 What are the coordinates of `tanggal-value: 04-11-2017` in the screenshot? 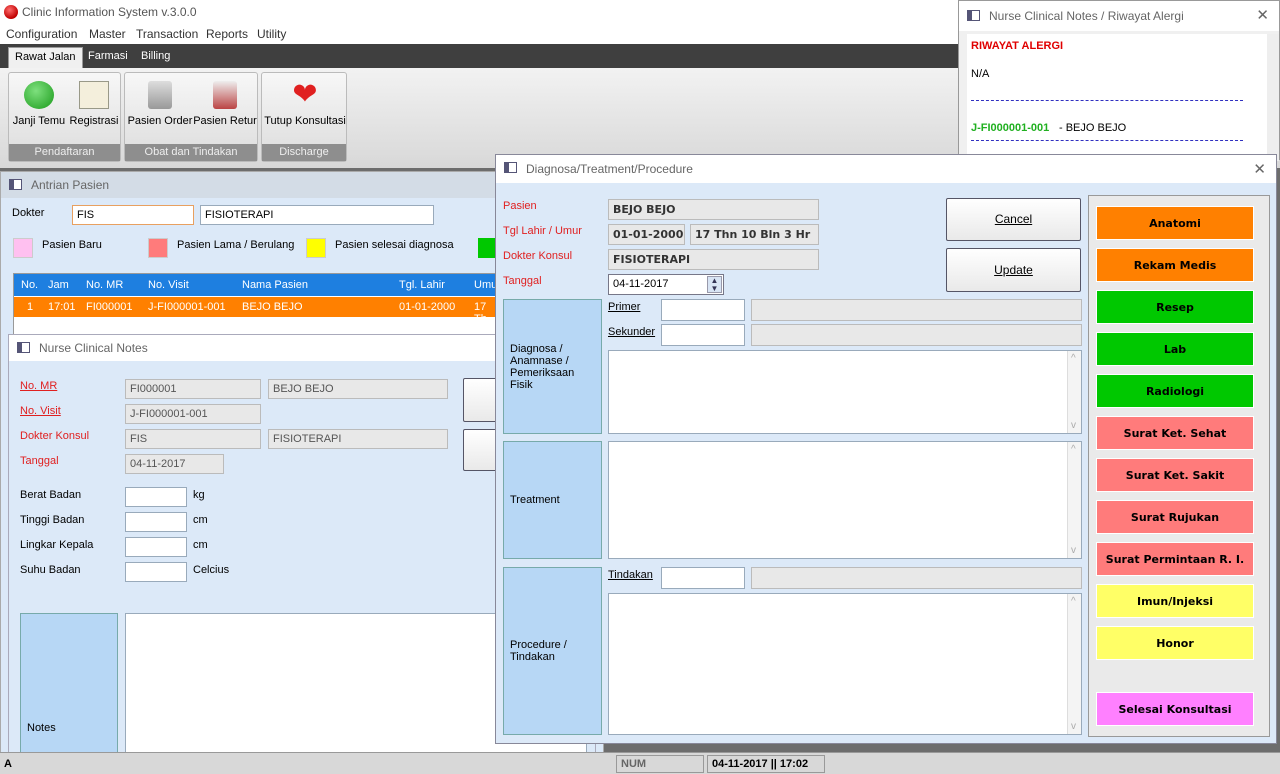 It's located at (641, 284).